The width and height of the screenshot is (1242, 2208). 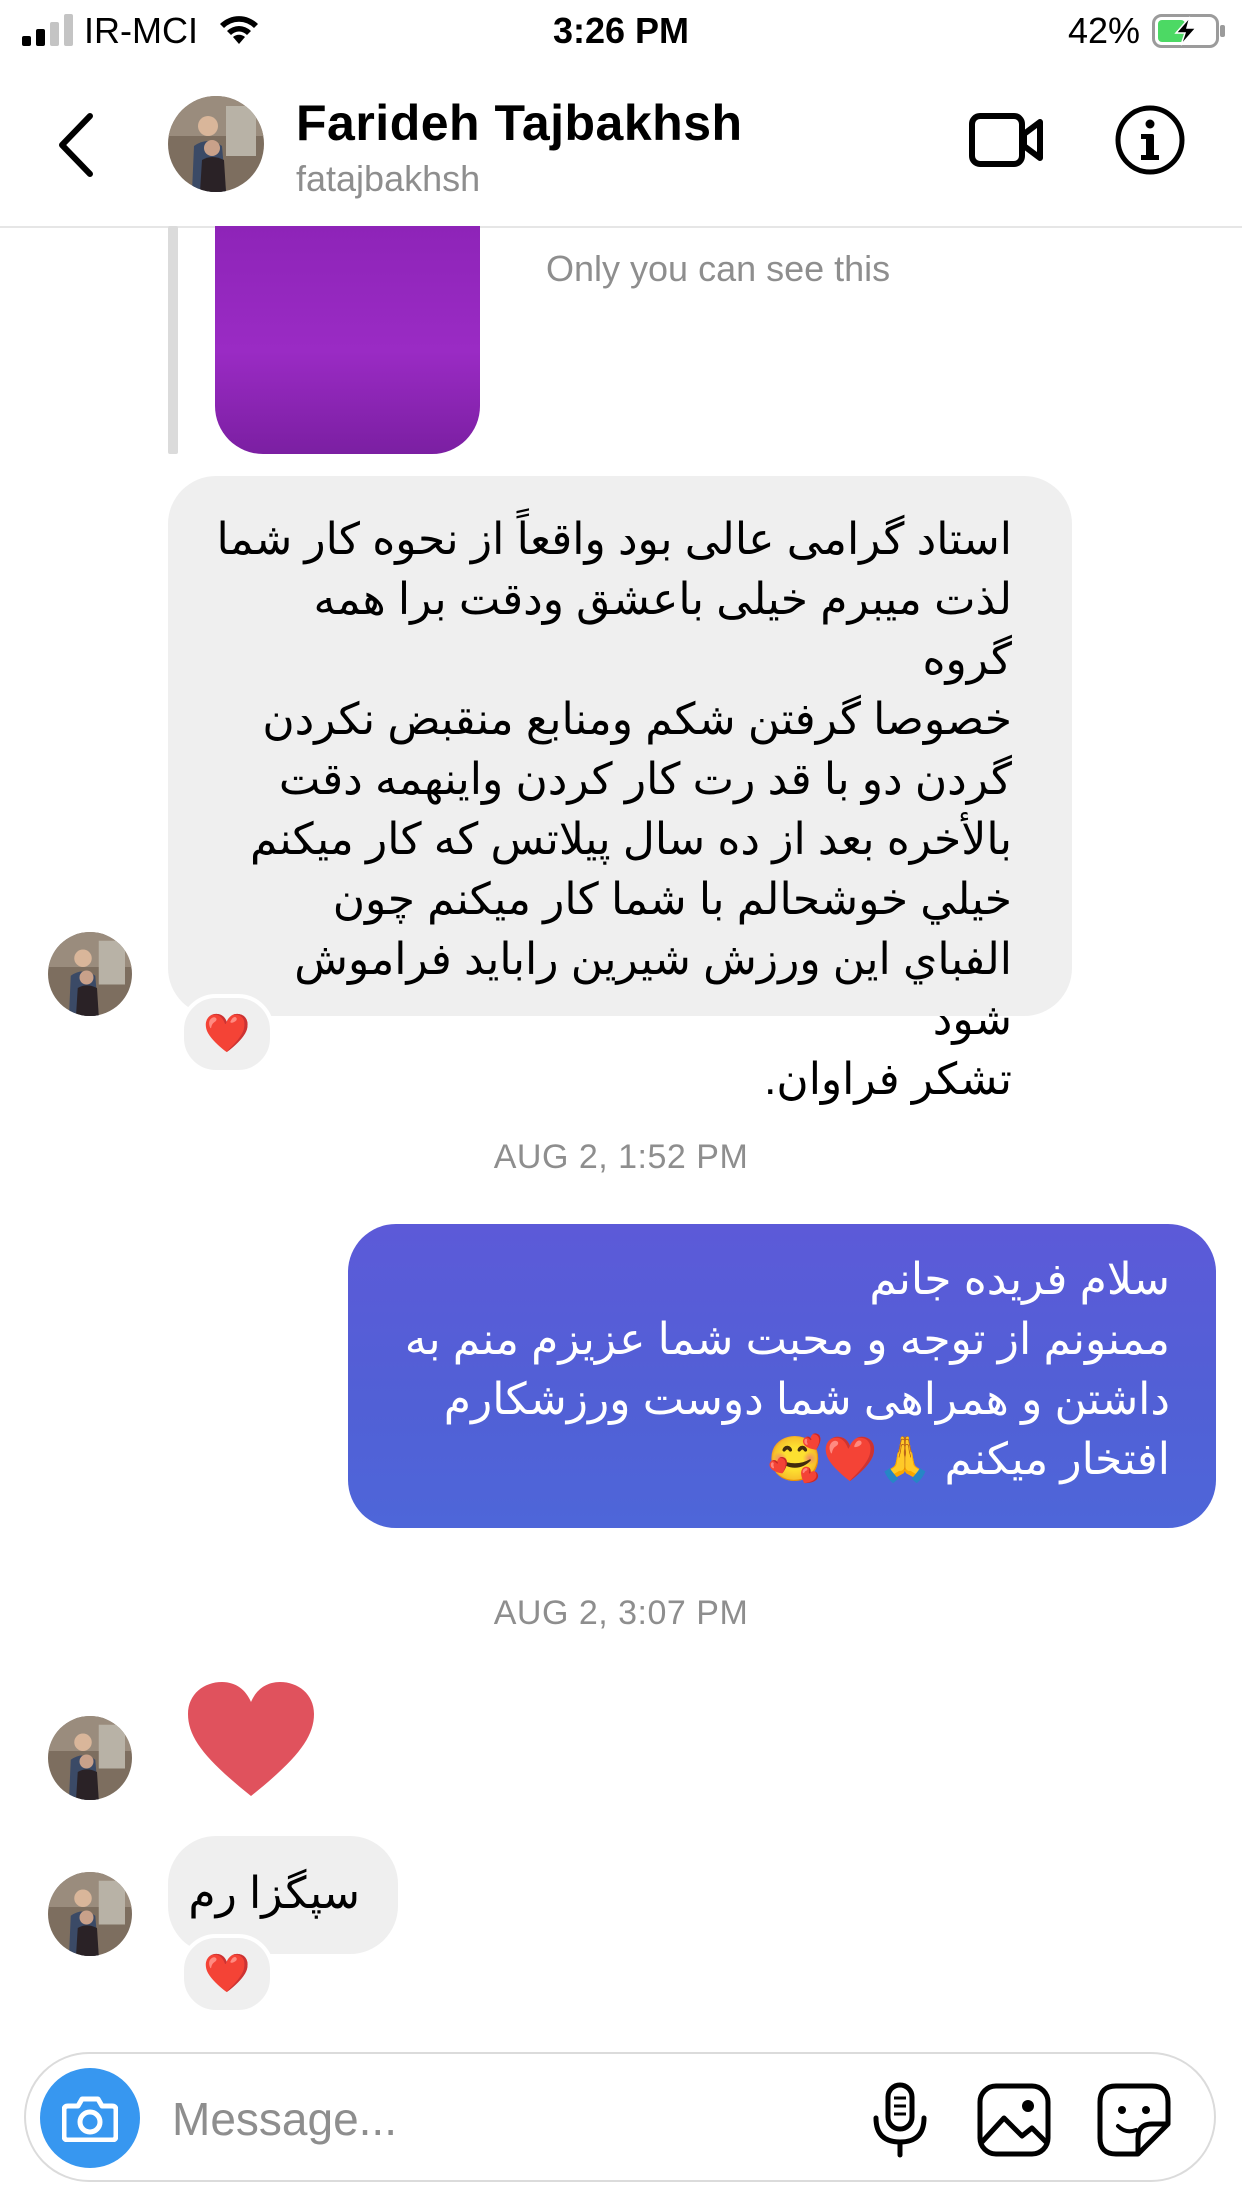 What do you see at coordinates (519, 123) in the screenshot?
I see `contact-name: Farideh Tajbakhsh` at bounding box center [519, 123].